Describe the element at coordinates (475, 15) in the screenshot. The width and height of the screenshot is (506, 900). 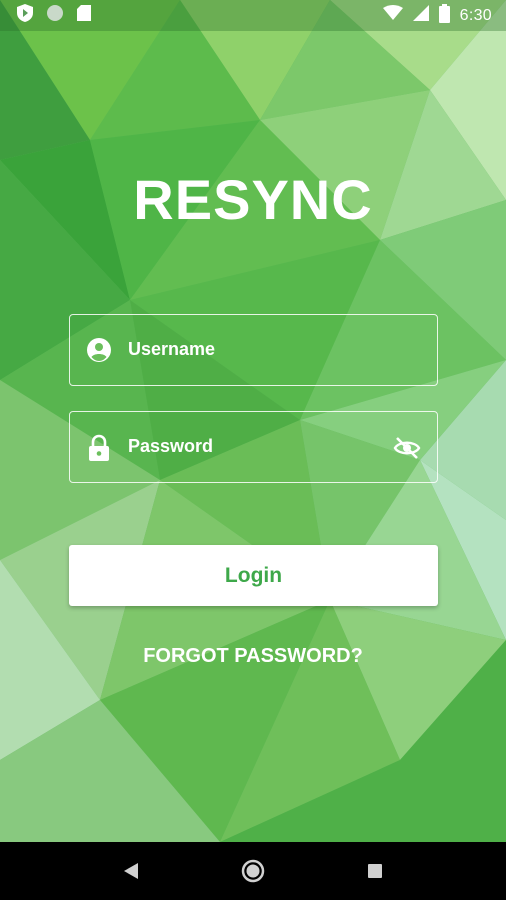
I see `status-time: 6:30` at that location.